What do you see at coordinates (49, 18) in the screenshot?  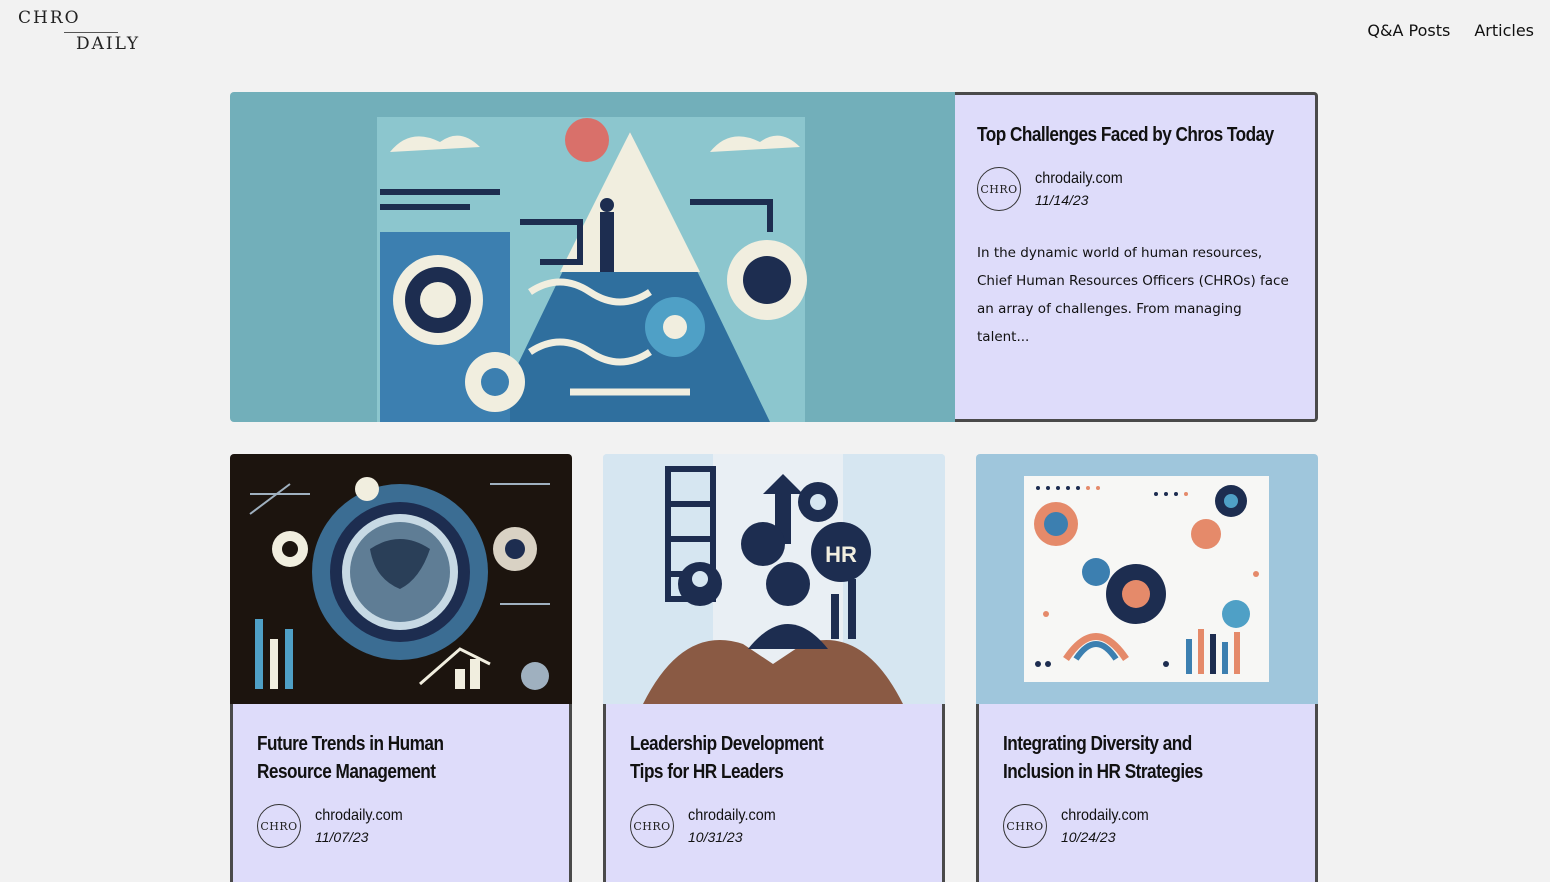 I see `logo-line1: CHRO` at bounding box center [49, 18].